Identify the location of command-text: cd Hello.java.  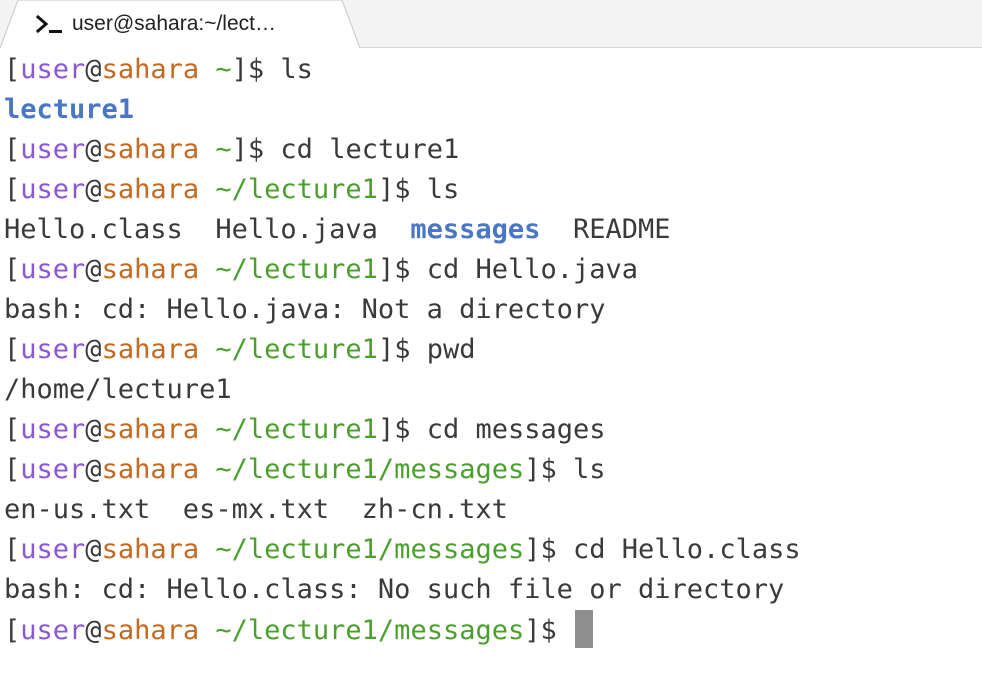
(532, 269).